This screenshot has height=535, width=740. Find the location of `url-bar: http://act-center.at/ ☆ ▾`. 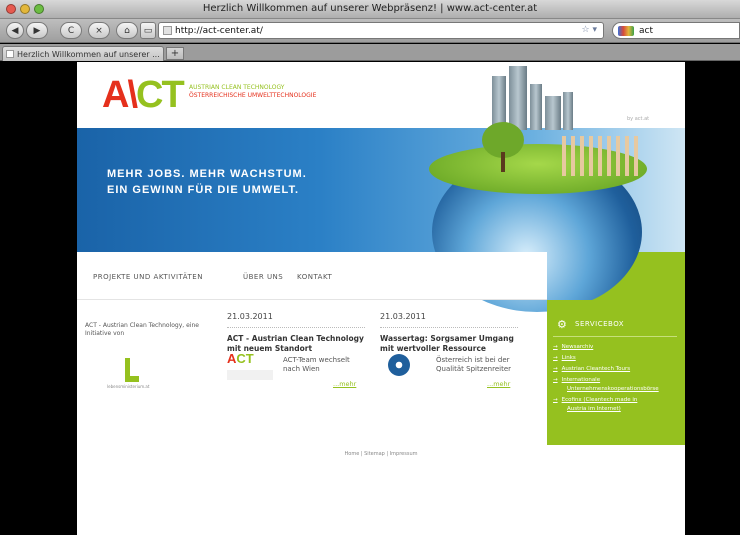

url-bar: http://act-center.at/ ☆ ▾ is located at coordinates (381, 30).